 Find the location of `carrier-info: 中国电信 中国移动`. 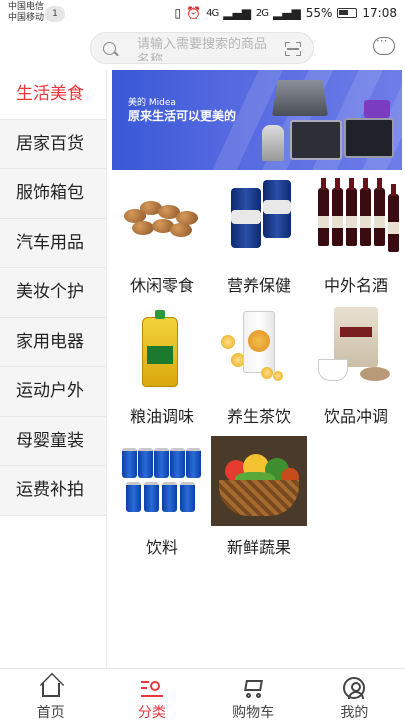

carrier-info: 中国电信 中国移动 is located at coordinates (26, 13).